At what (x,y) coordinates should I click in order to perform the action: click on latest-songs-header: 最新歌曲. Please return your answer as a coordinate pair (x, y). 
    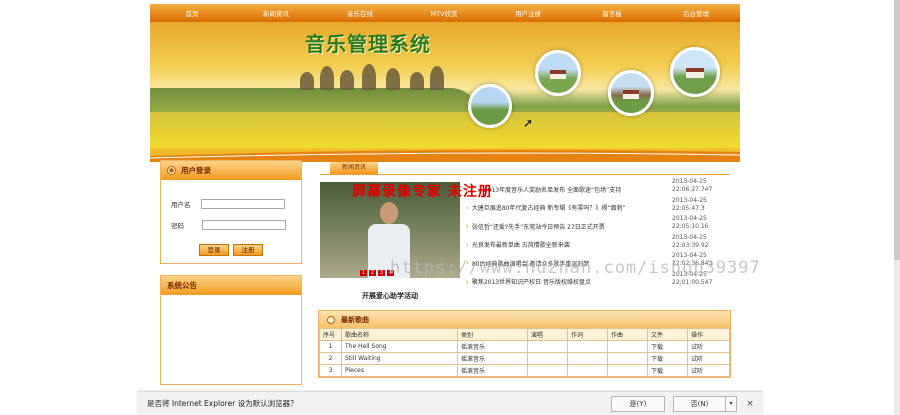
    Looking at the image, I should click on (524, 319).